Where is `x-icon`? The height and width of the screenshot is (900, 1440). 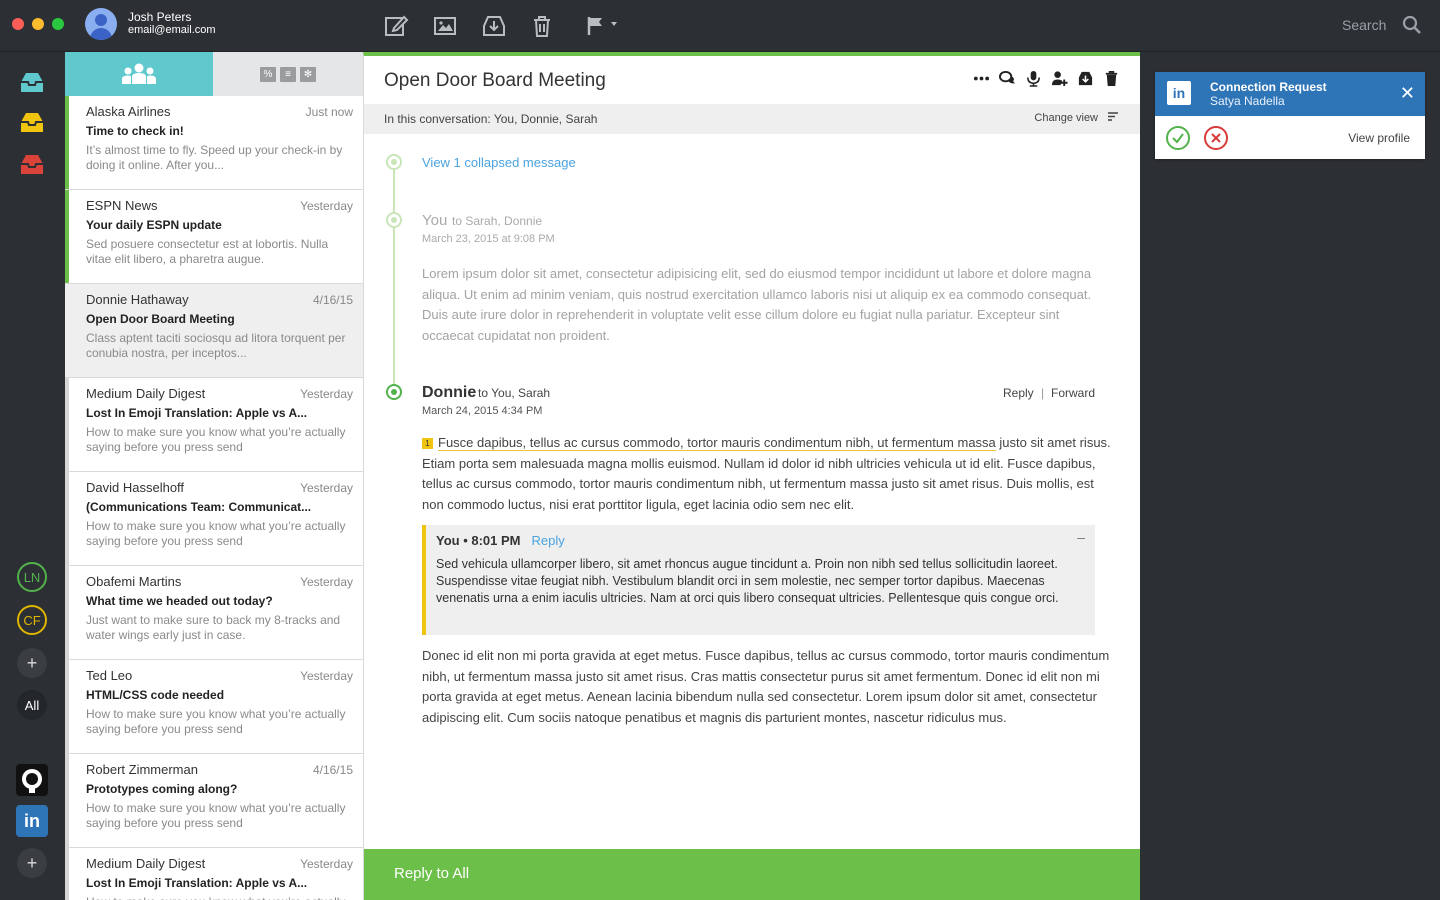 x-icon is located at coordinates (1216, 138).